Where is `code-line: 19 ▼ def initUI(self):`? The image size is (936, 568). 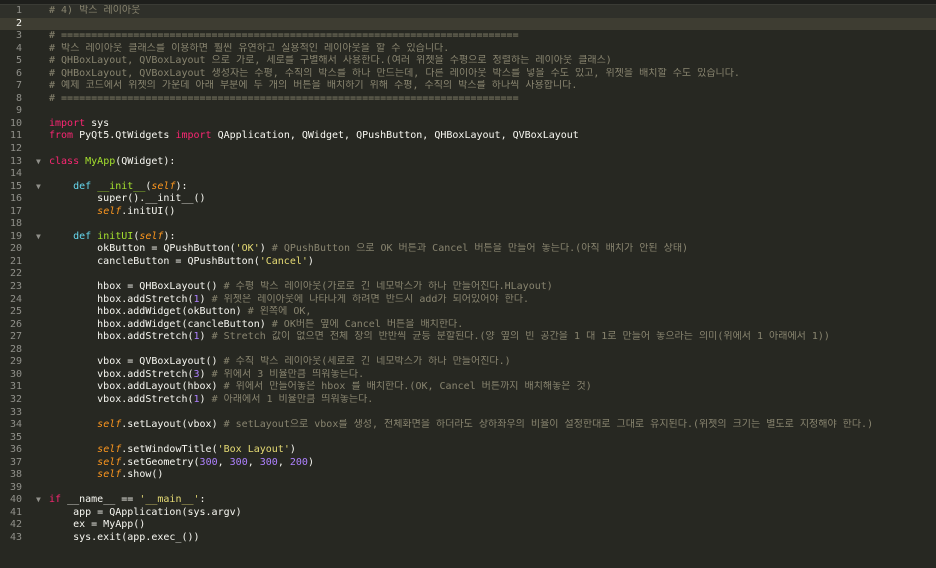 code-line: 19 ▼ def initUI(self): is located at coordinates (468, 237).